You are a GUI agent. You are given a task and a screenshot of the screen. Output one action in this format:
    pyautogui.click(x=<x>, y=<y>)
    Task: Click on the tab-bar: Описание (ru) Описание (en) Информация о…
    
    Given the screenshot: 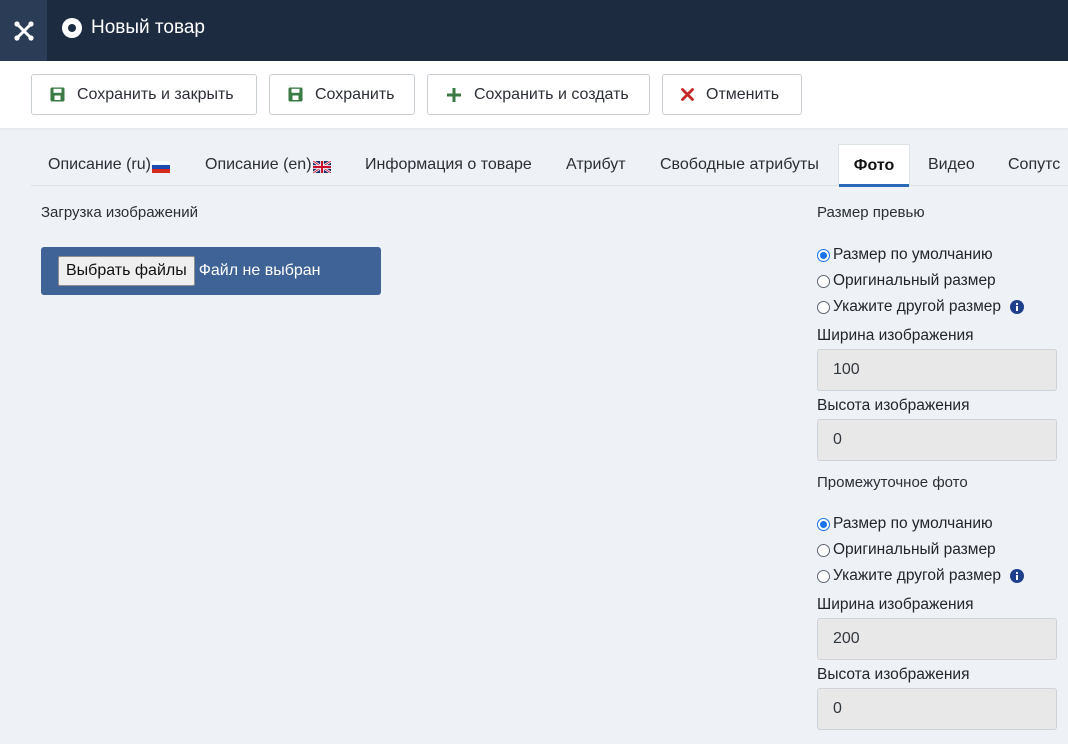 What is the action you would take?
    pyautogui.click(x=549, y=165)
    